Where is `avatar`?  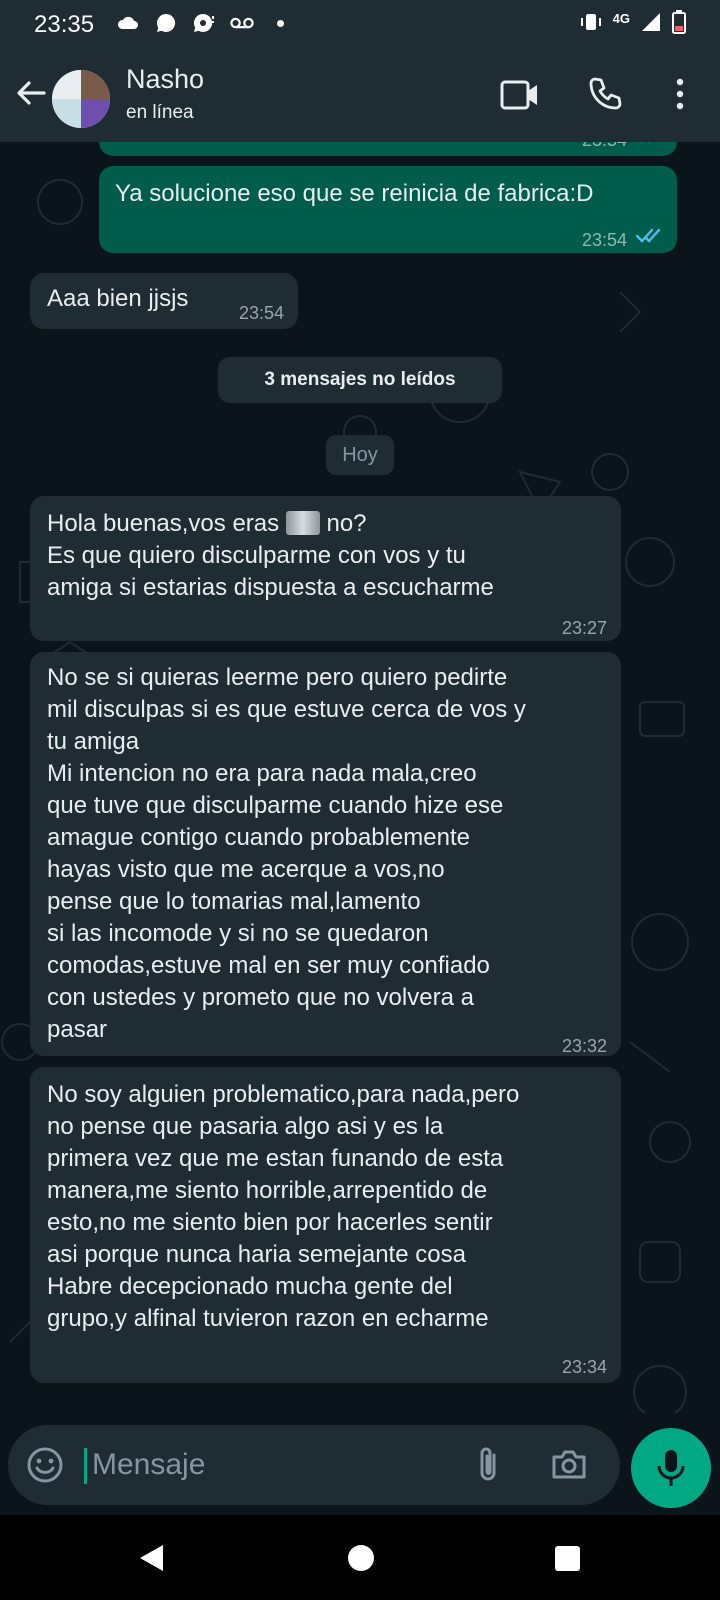 avatar is located at coordinates (81, 99).